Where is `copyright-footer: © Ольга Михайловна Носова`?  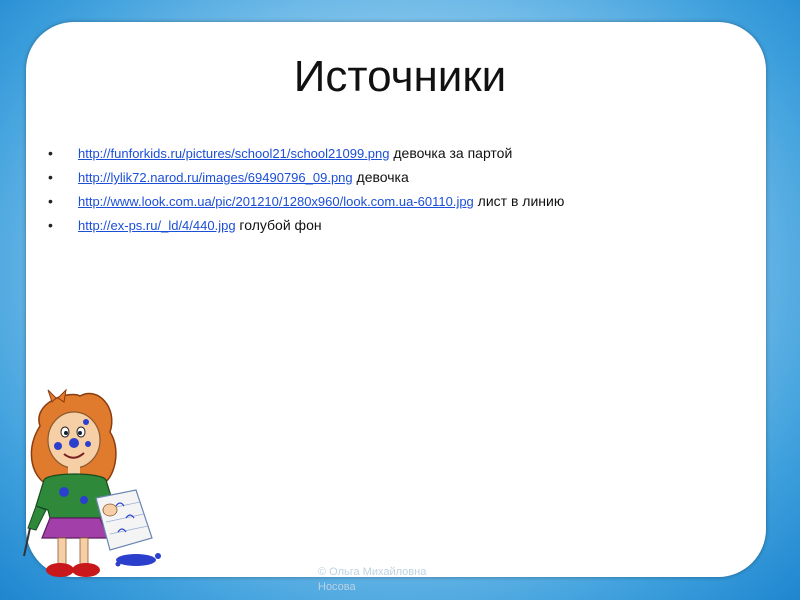
copyright-footer: © Ольга Михайловна Носова is located at coordinates (403, 580).